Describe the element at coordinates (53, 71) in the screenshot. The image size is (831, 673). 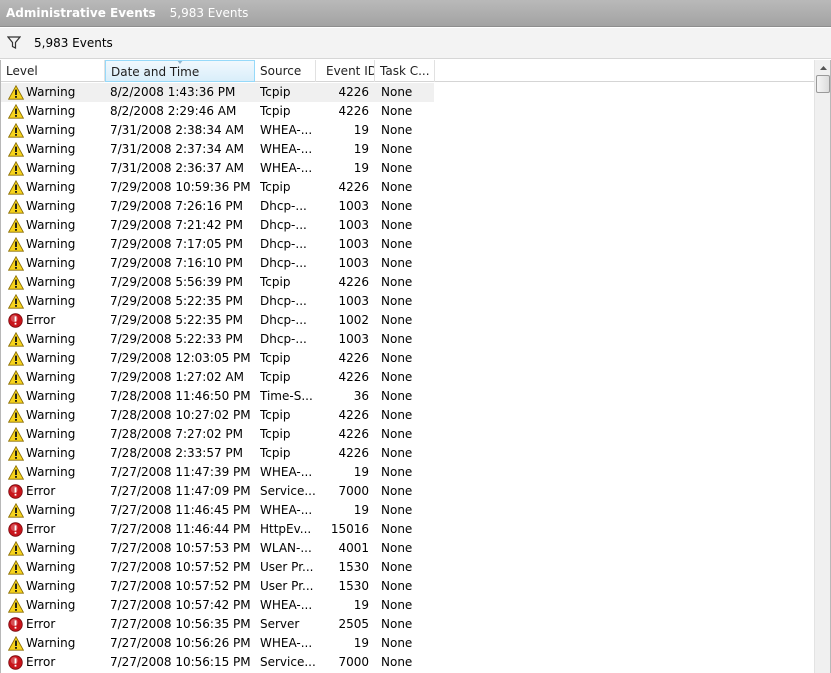
I see `column-header-level: Level` at that location.